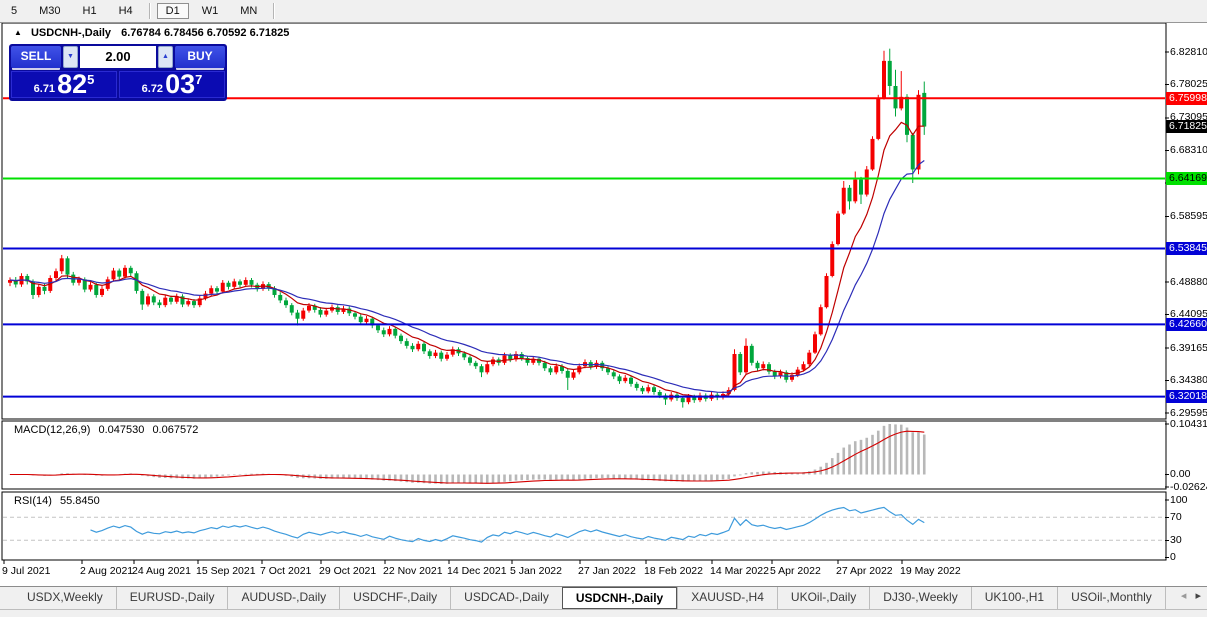 This screenshot has height=617, width=1207. What do you see at coordinates (49, 11) in the screenshot?
I see `timeframe-button-m30: M30` at bounding box center [49, 11].